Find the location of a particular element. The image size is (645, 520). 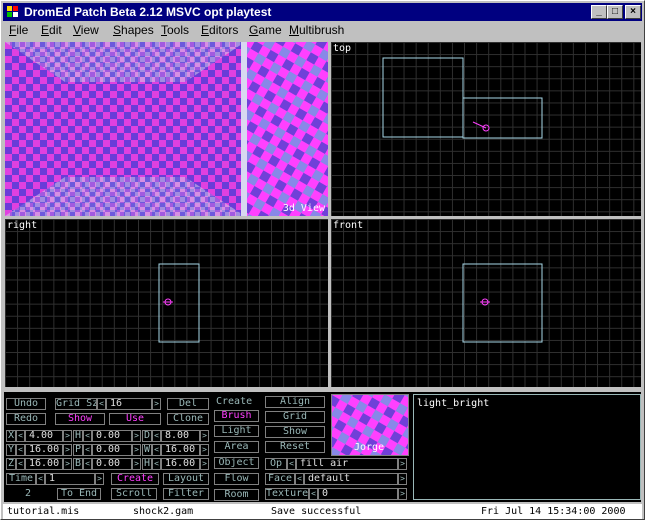

time-increase: > is located at coordinates (99, 479).